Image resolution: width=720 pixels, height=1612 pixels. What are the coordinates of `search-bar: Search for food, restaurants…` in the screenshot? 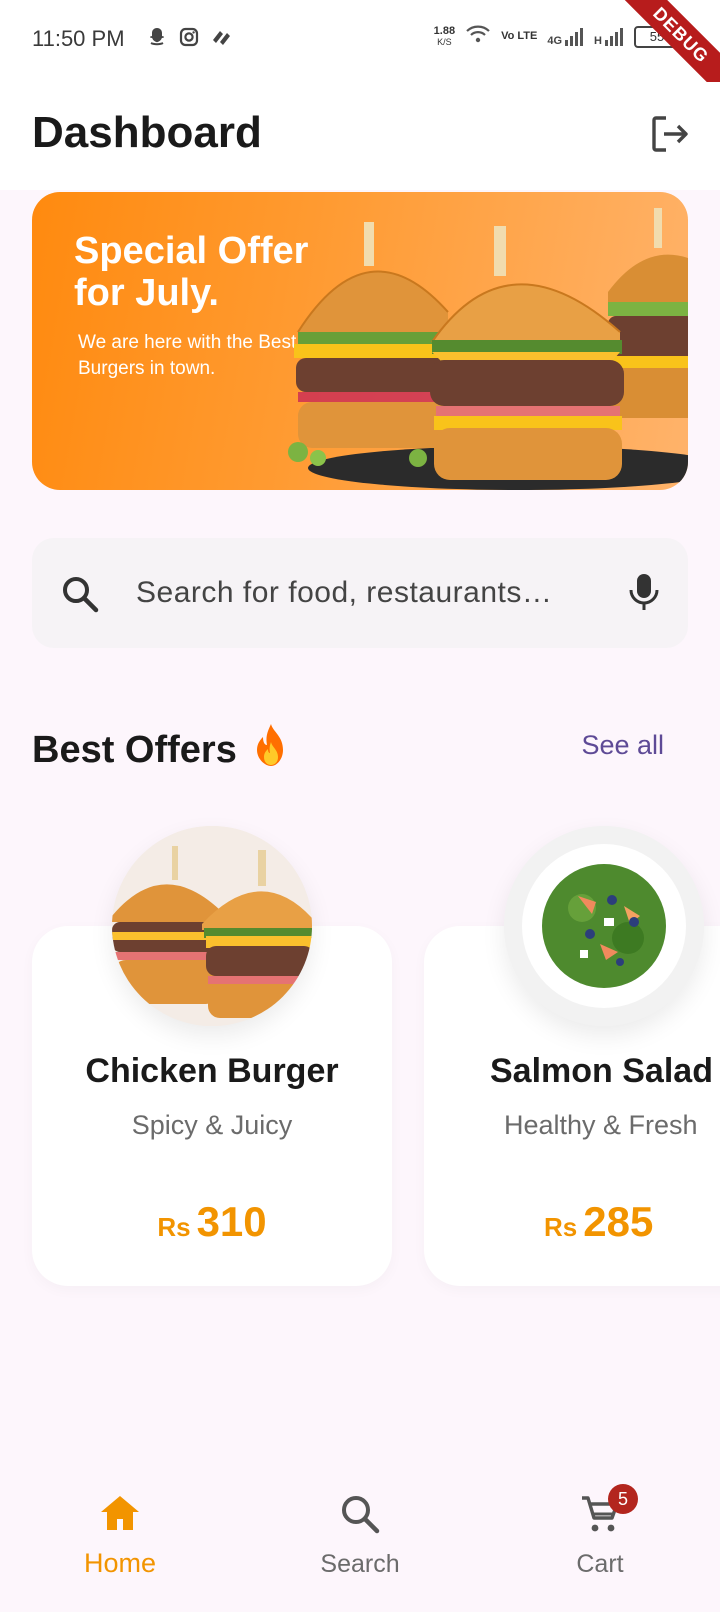 It's located at (360, 593).